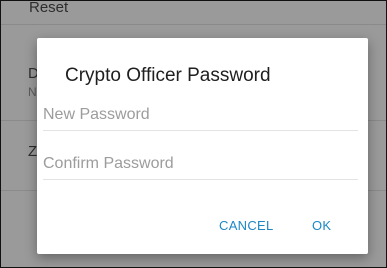  I want to click on confirm-password-input, so click(200, 164).